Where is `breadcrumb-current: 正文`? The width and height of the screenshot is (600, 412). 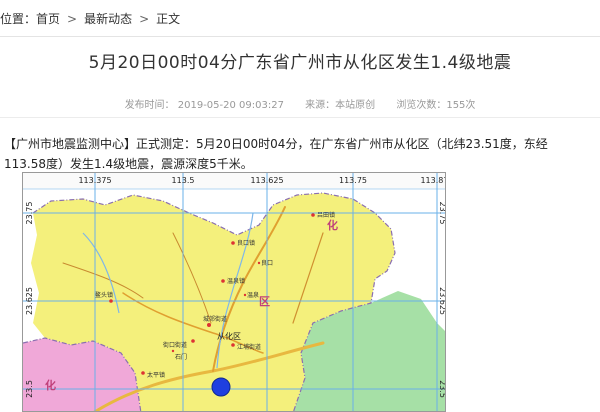 breadcrumb-current: 正文 is located at coordinates (168, 19).